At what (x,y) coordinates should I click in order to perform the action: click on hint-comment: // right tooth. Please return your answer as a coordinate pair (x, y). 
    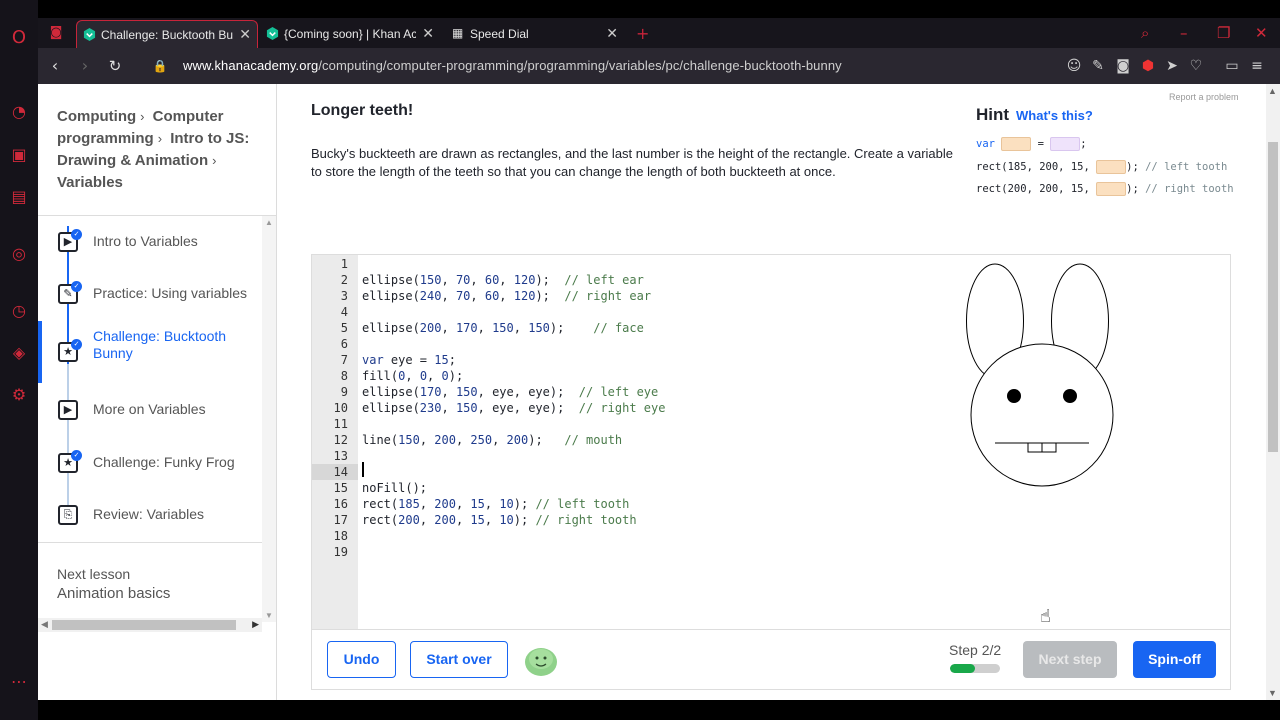
    Looking at the image, I should click on (1189, 189).